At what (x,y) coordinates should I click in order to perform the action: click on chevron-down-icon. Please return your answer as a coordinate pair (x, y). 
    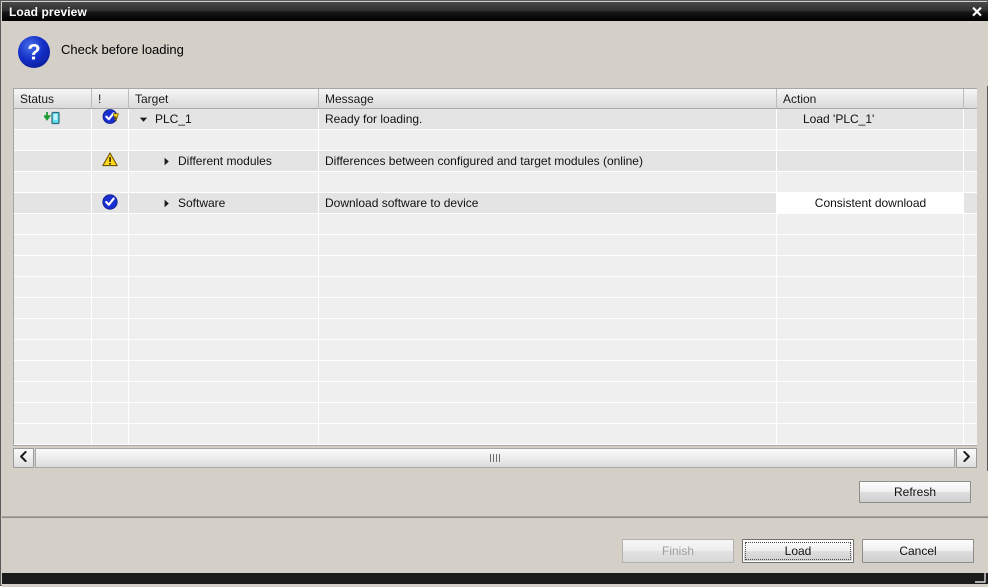
    Looking at the image, I should click on (143, 119).